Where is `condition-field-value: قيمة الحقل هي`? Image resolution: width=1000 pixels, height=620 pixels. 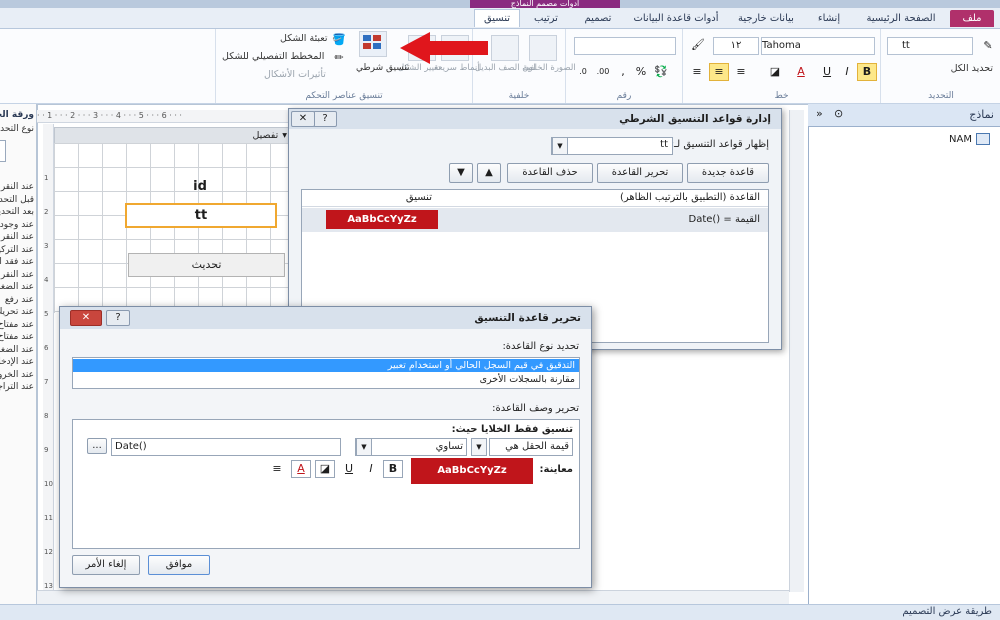 condition-field-value: قيمة الحقل هي is located at coordinates (537, 446).